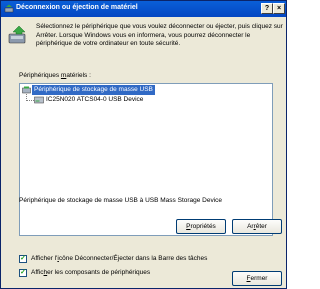  I want to click on tree-connector-horizontal, so click(30, 100).